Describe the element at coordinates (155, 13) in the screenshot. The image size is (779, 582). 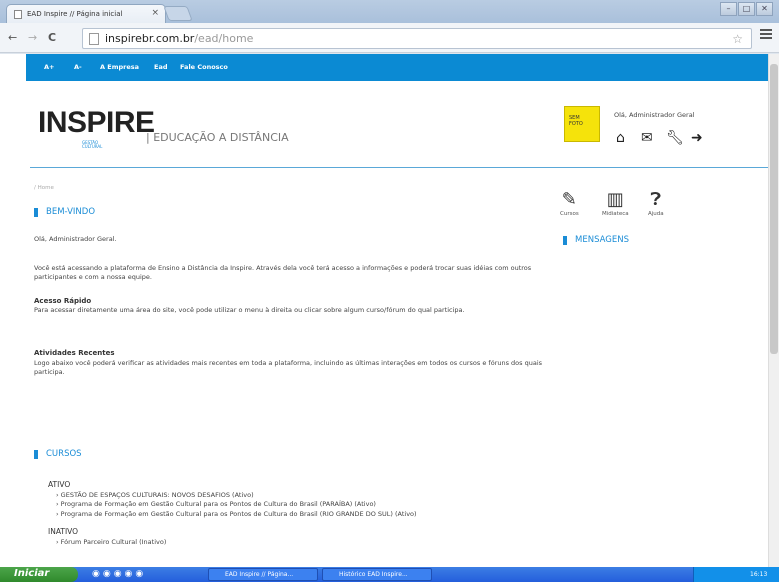
I see `tab-close-icon: ×` at that location.